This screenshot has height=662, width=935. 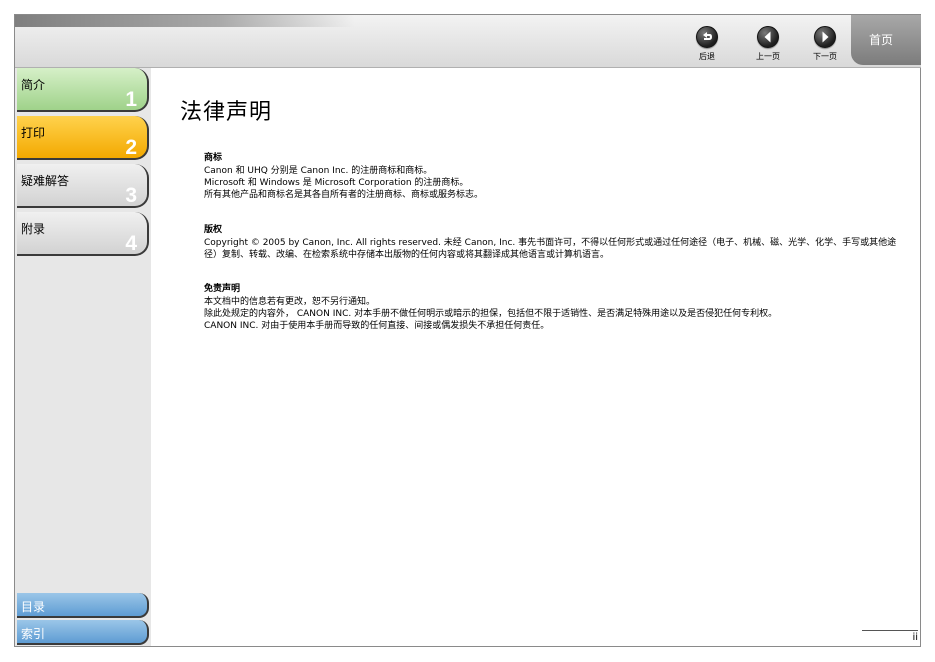 What do you see at coordinates (83, 632) in the screenshot?
I see `index-button: 索引` at bounding box center [83, 632].